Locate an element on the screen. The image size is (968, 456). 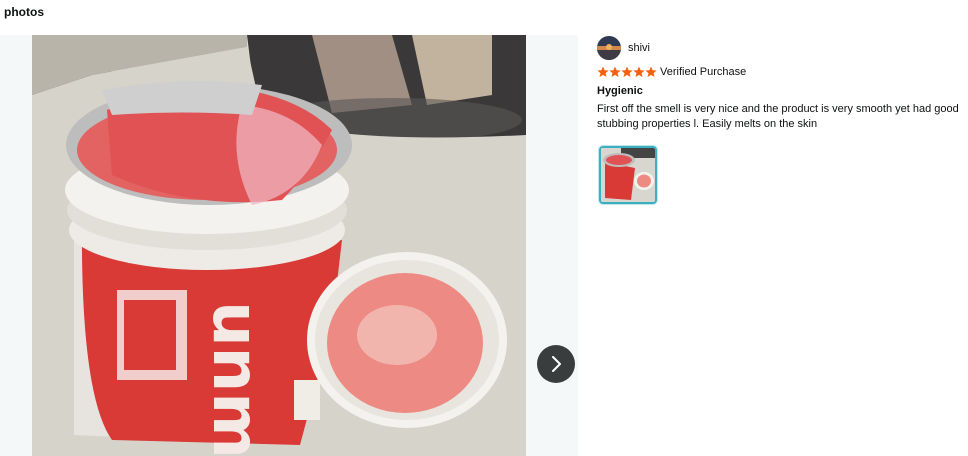
svg-text: unm is located at coordinates (235, 378).